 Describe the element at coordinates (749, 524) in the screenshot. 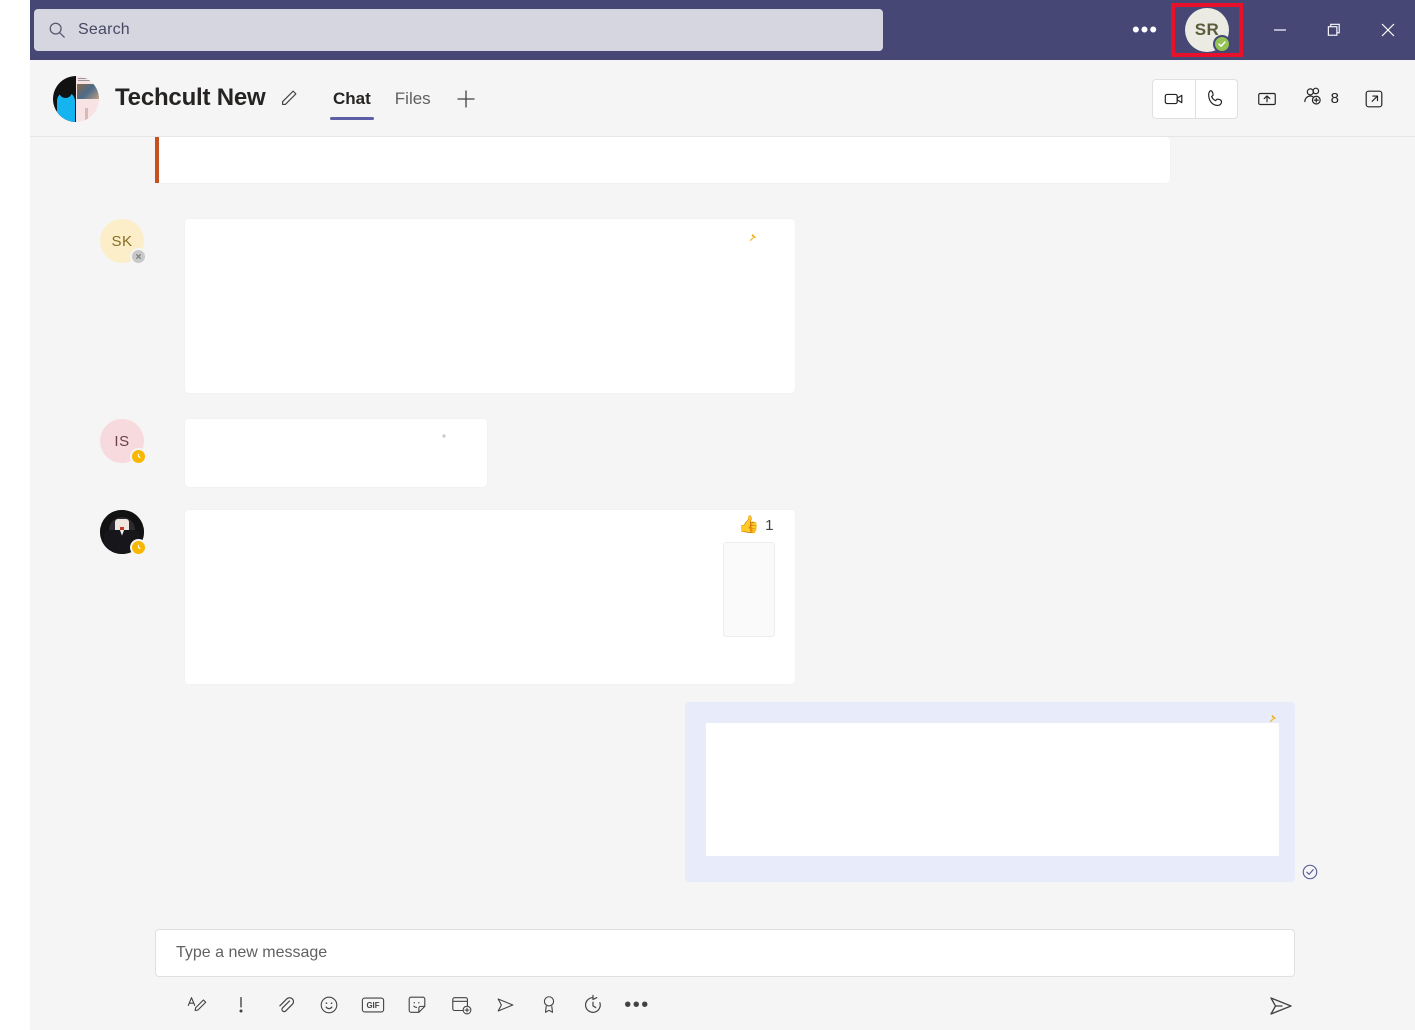

I see `thumbs-up-icon: 👍` at that location.